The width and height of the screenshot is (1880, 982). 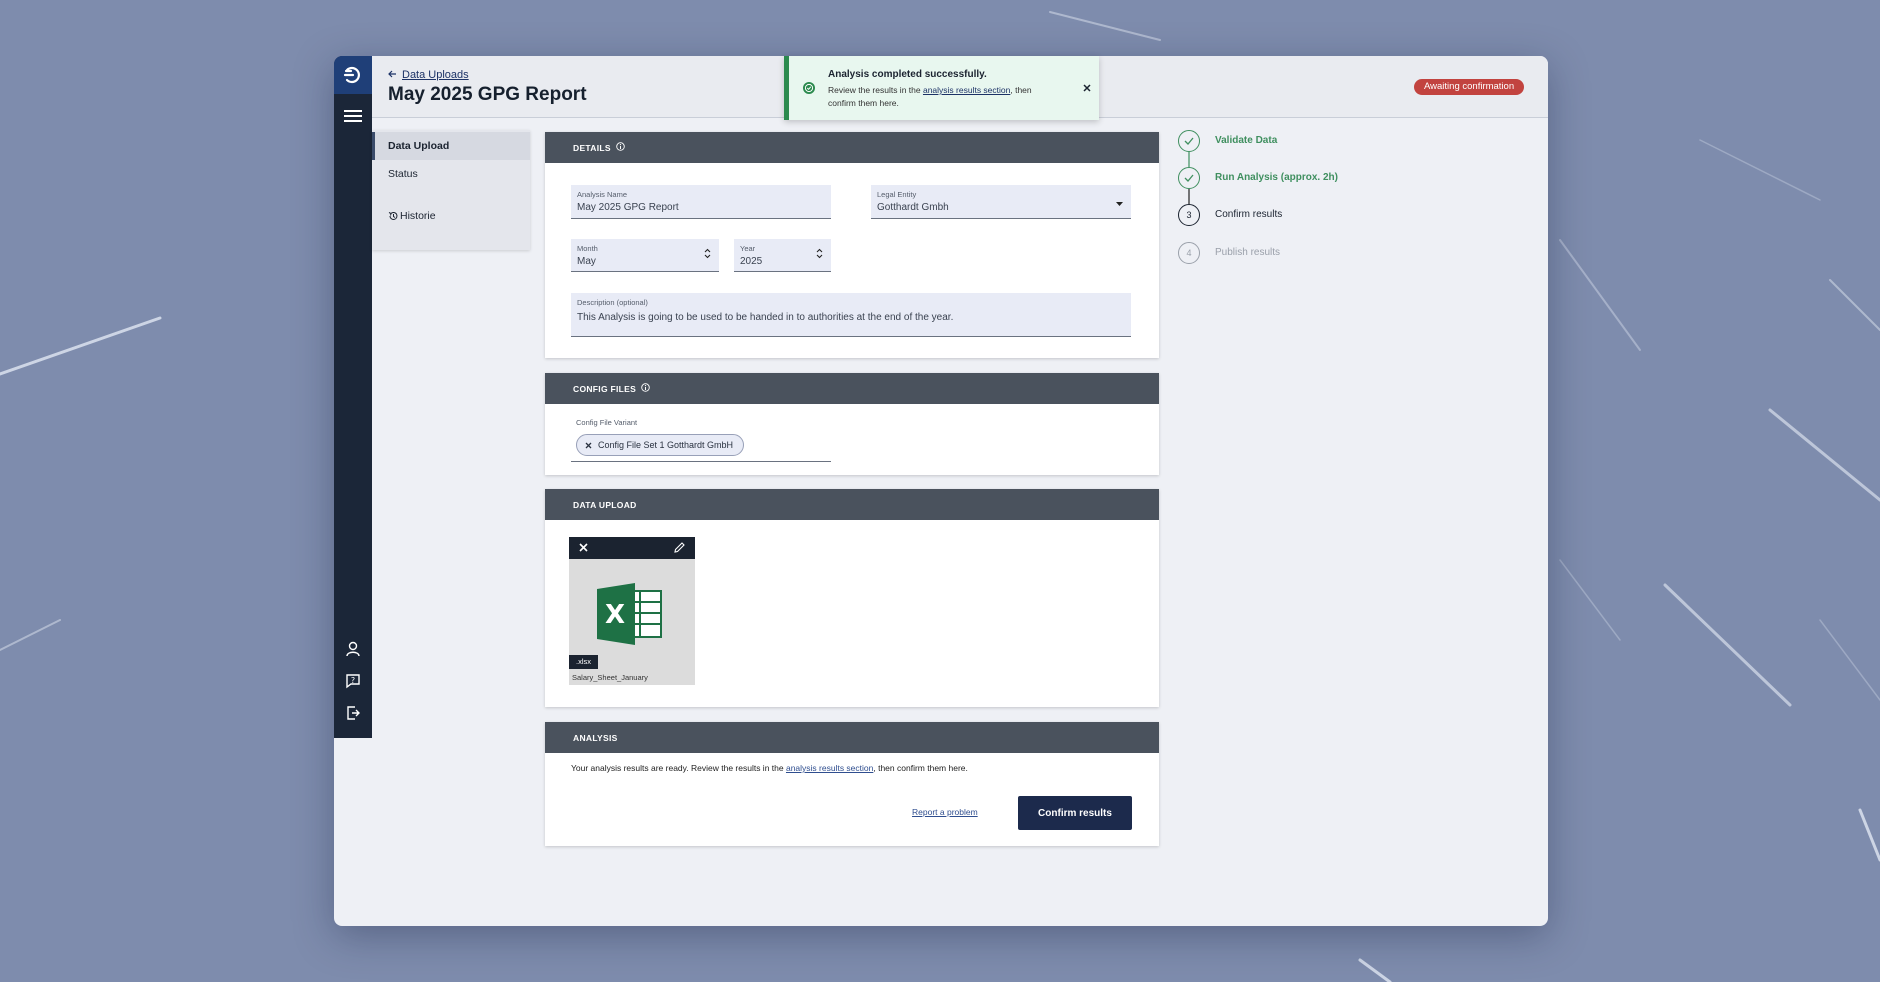 I want to click on help-chat-icon: ?, so click(x=353, y=681).